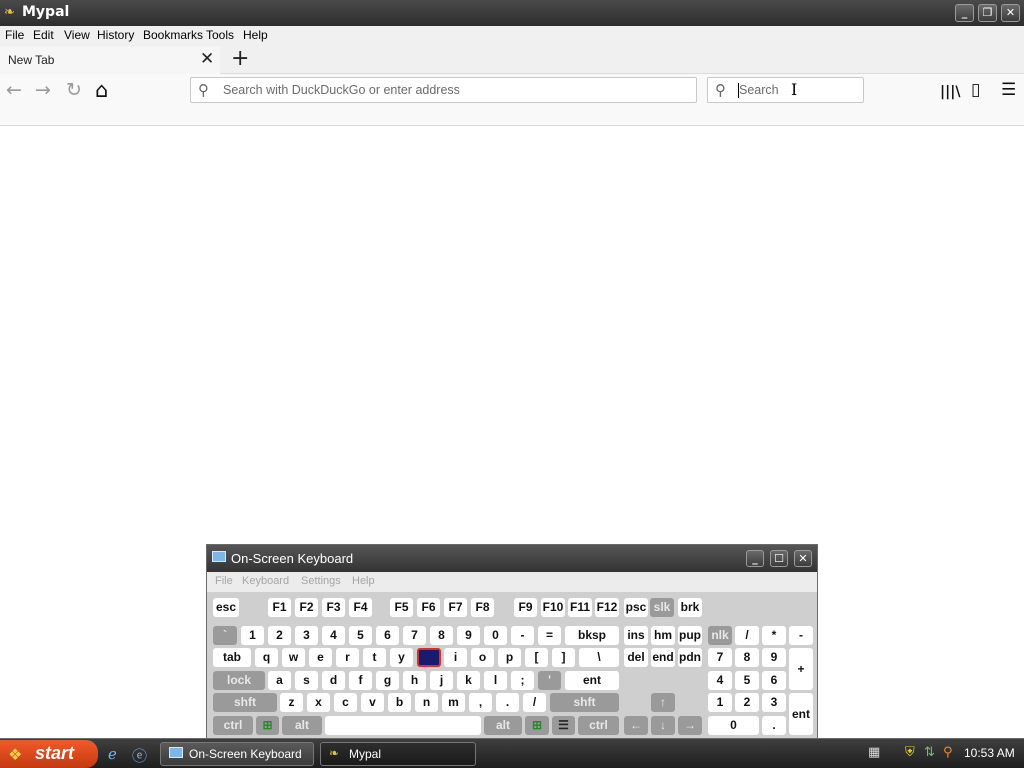 This screenshot has width=1024, height=768. Describe the element at coordinates (663, 702) in the screenshot. I see `key-up-arrow: ↑` at that location.